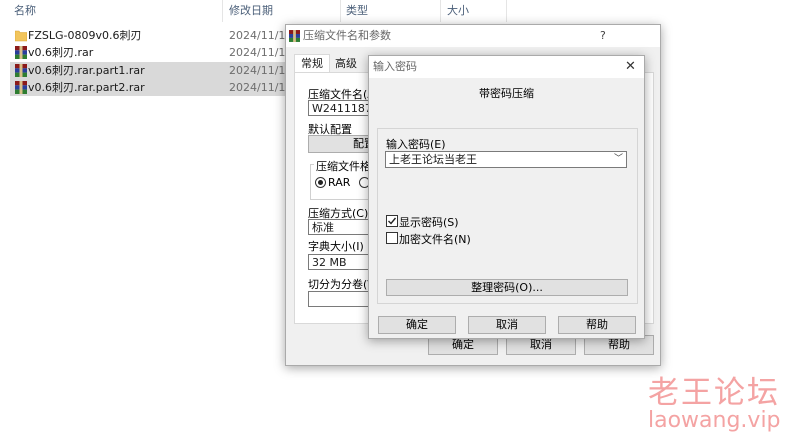 This screenshot has height=442, width=800. What do you see at coordinates (347, 35) in the screenshot?
I see `dialog-title: 压缩文件名和参数` at bounding box center [347, 35].